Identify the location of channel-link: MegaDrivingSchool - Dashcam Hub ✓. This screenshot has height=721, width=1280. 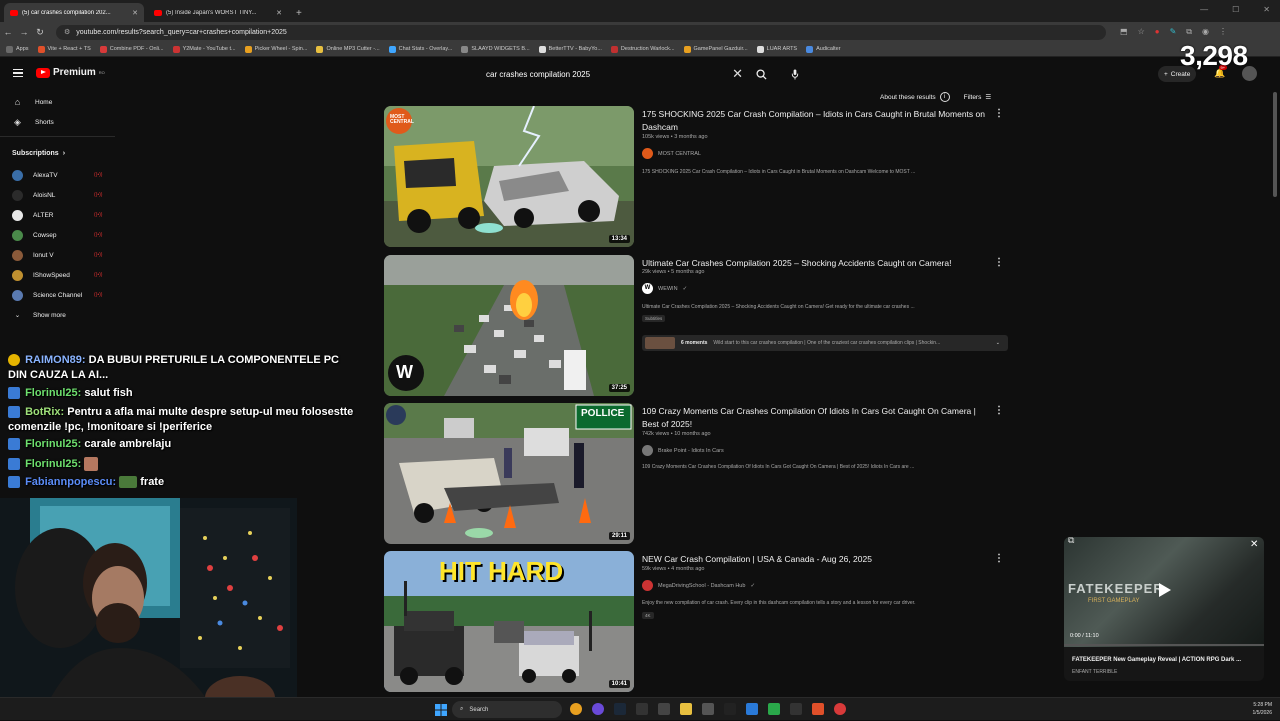
(698, 585).